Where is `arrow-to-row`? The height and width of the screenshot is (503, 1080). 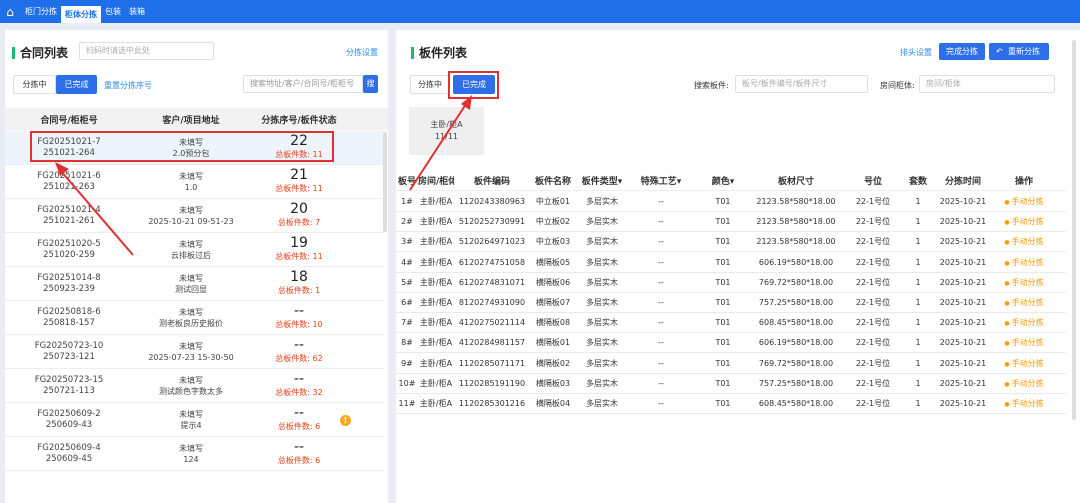 arrow-to-row is located at coordinates (96, 212).